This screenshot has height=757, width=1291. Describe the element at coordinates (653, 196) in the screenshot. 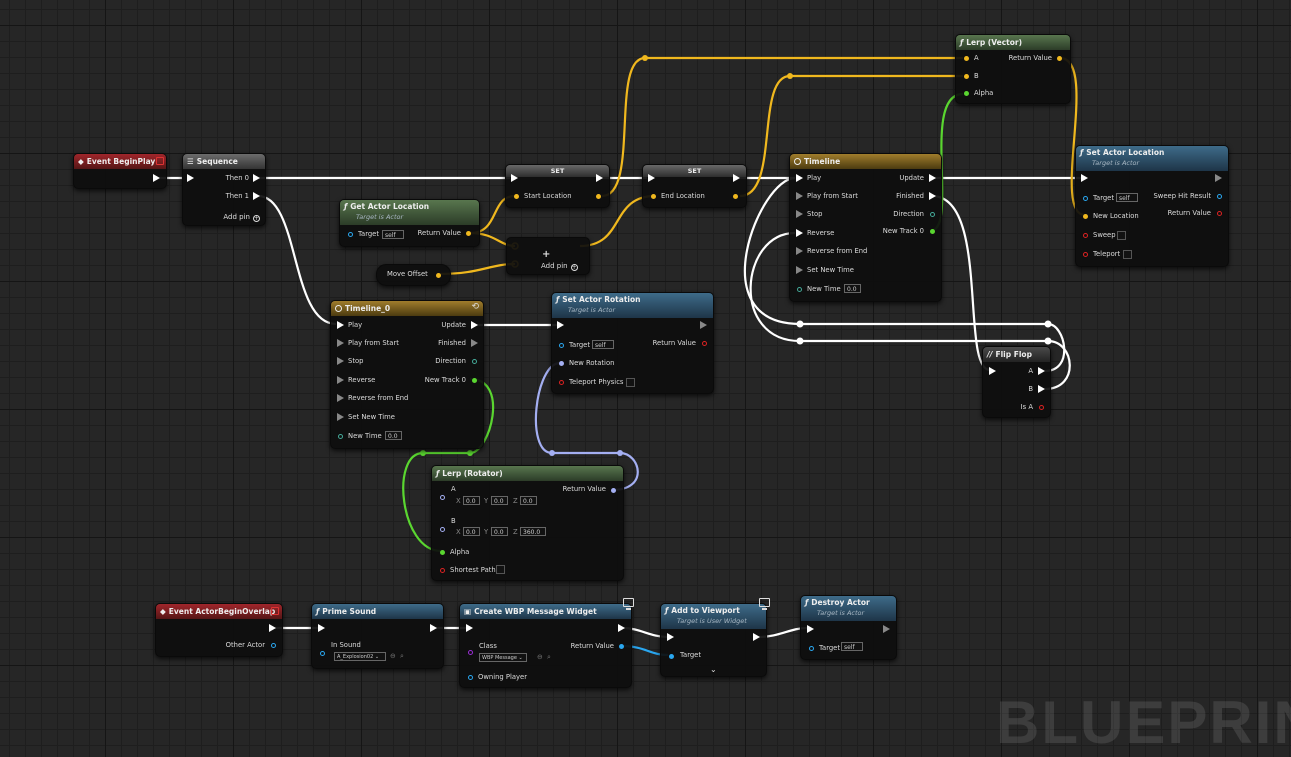

I see `end-location-in-pin` at that location.